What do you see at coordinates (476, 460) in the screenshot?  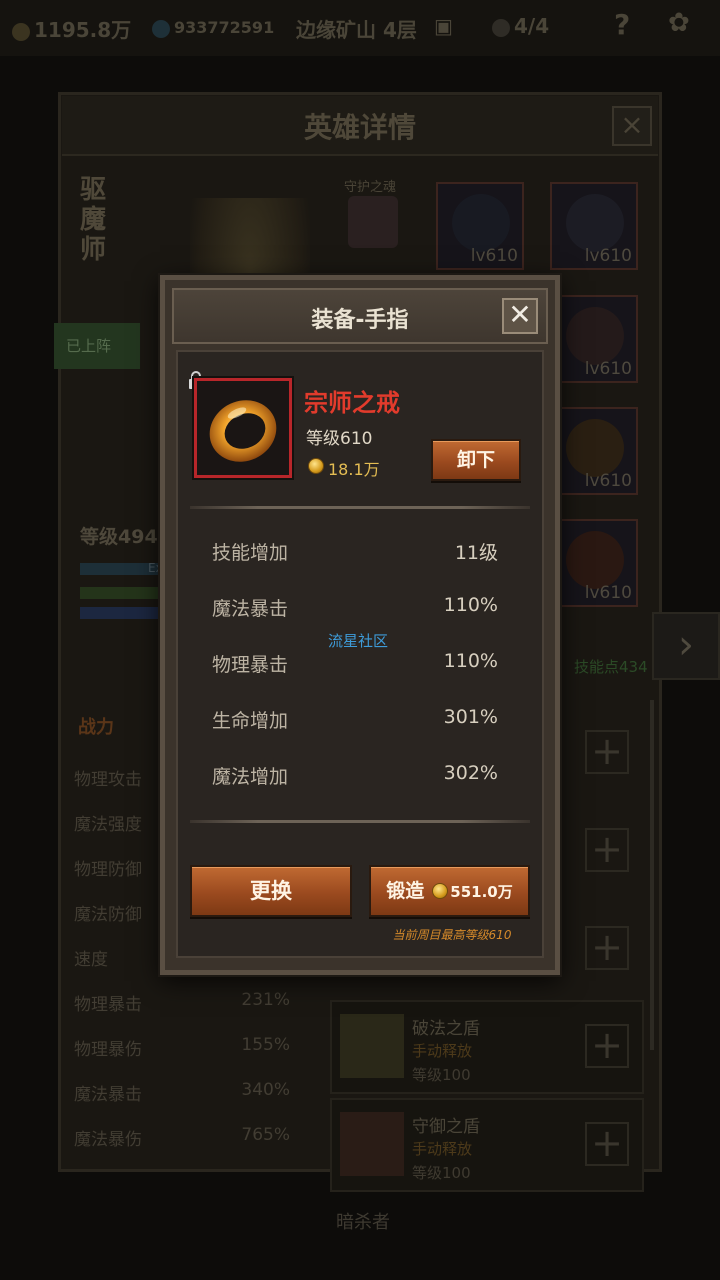 I see `unequip-button: 卸下` at bounding box center [476, 460].